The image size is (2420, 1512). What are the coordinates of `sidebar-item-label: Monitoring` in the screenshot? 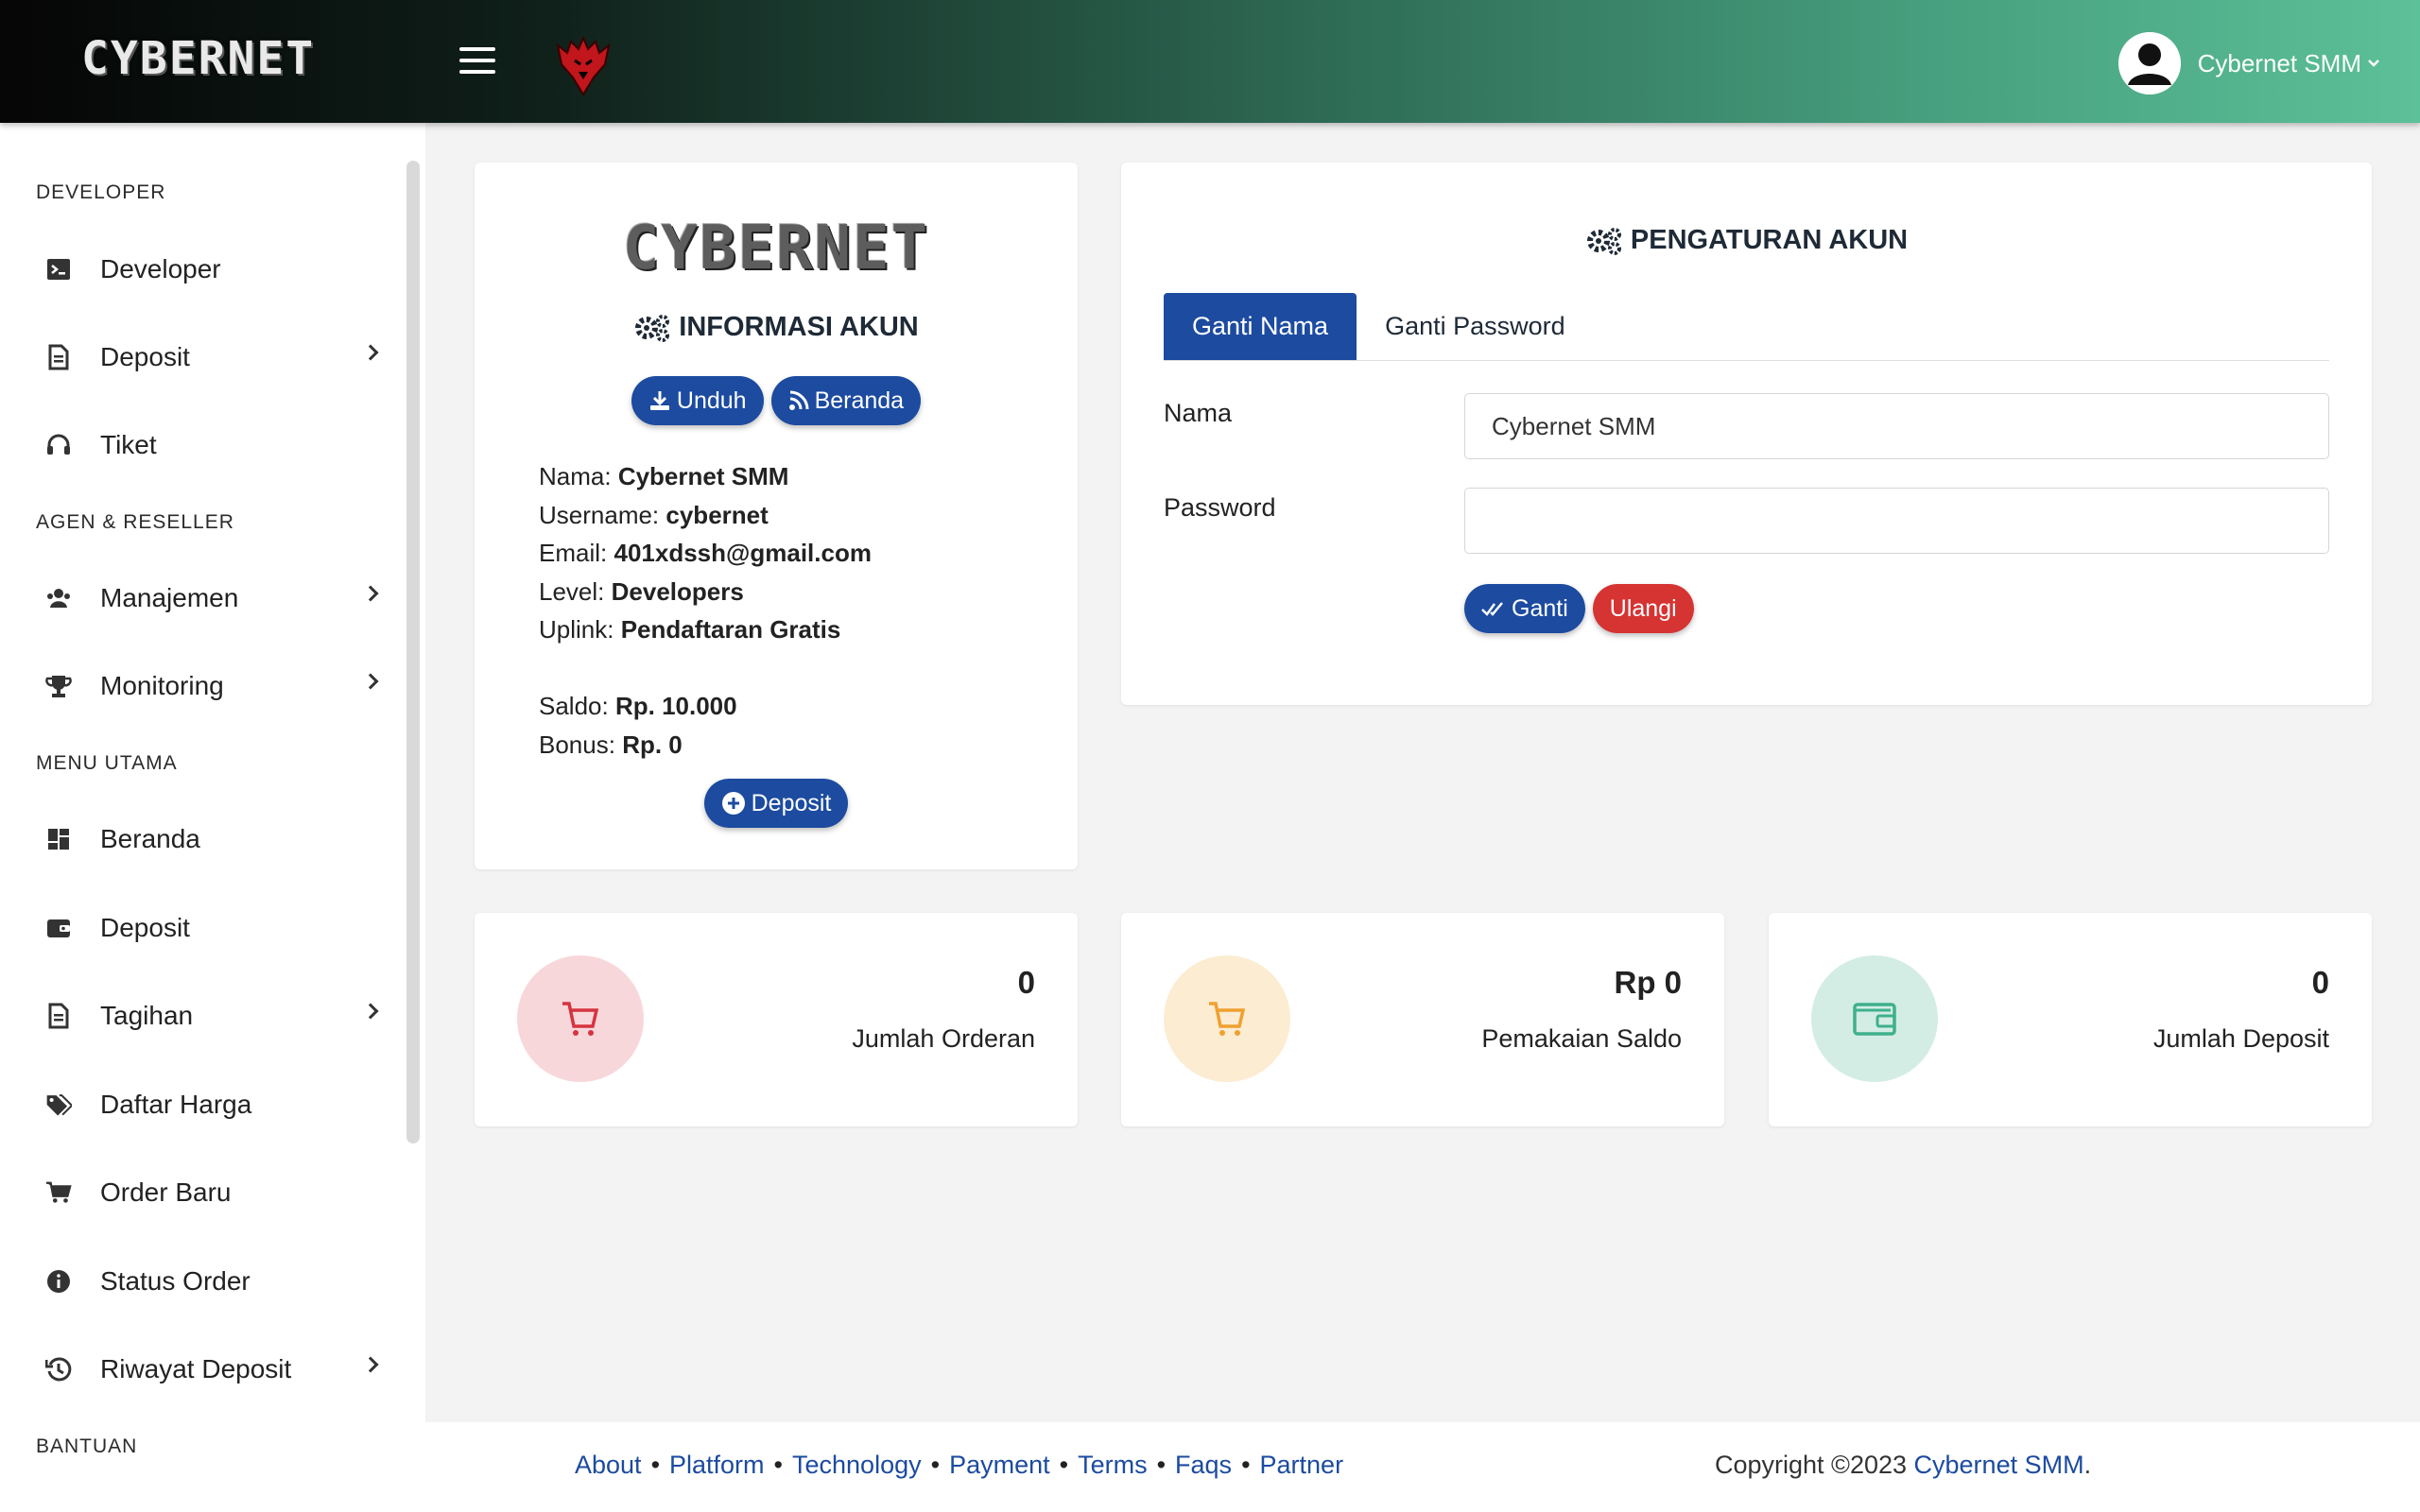 It's located at (162, 685).